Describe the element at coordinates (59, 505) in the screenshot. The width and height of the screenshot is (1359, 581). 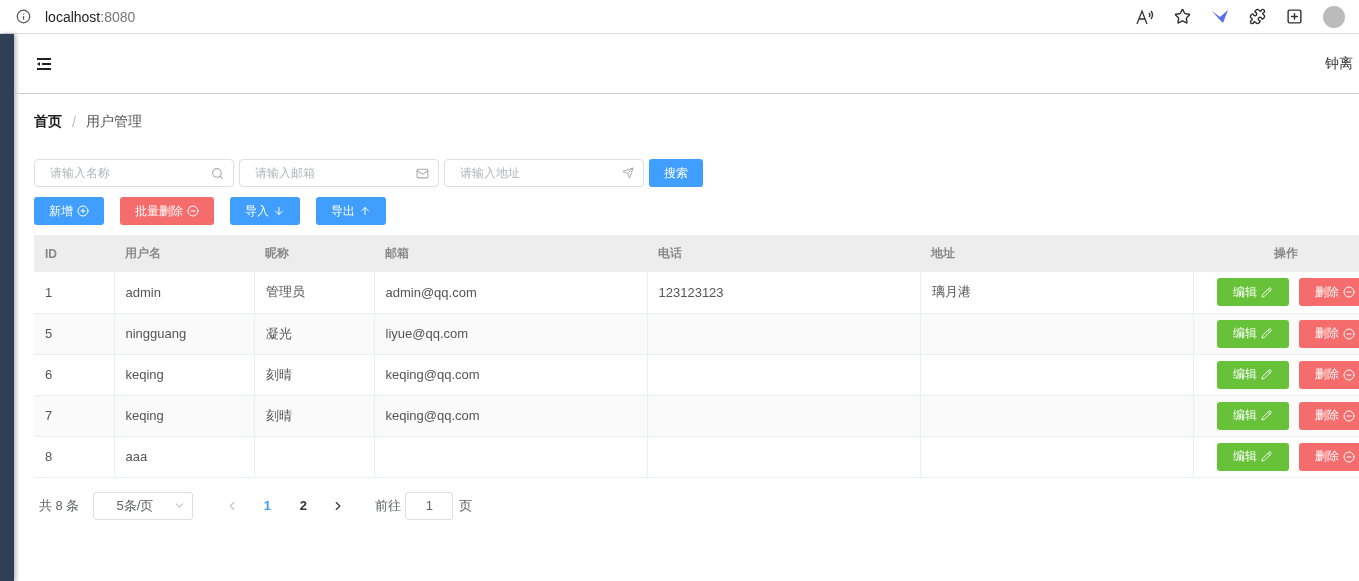
I see `total-count: 共 8 条` at that location.